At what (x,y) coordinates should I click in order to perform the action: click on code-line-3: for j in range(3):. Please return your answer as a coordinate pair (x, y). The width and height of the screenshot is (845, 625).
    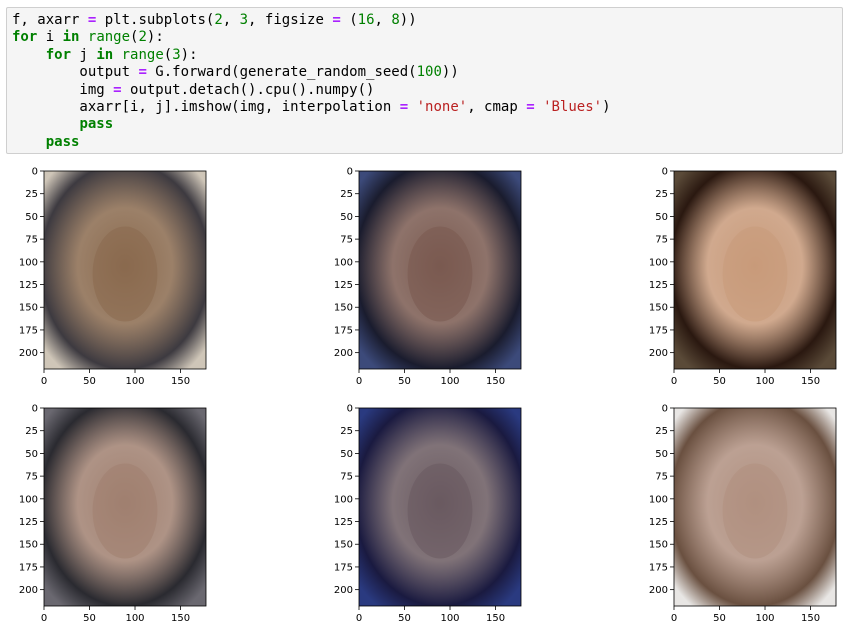
    Looking at the image, I should click on (121, 54).